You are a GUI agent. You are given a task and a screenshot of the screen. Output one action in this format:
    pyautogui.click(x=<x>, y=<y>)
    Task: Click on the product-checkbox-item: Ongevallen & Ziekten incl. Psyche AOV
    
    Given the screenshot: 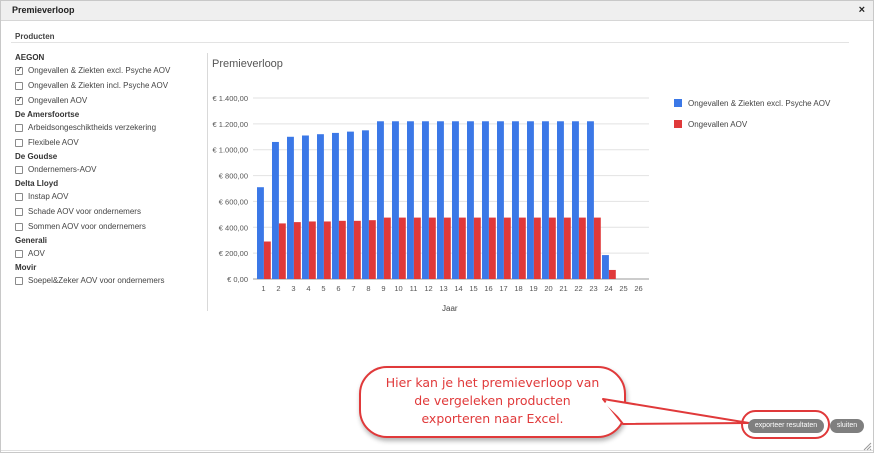 What is the action you would take?
    pyautogui.click(x=110, y=85)
    